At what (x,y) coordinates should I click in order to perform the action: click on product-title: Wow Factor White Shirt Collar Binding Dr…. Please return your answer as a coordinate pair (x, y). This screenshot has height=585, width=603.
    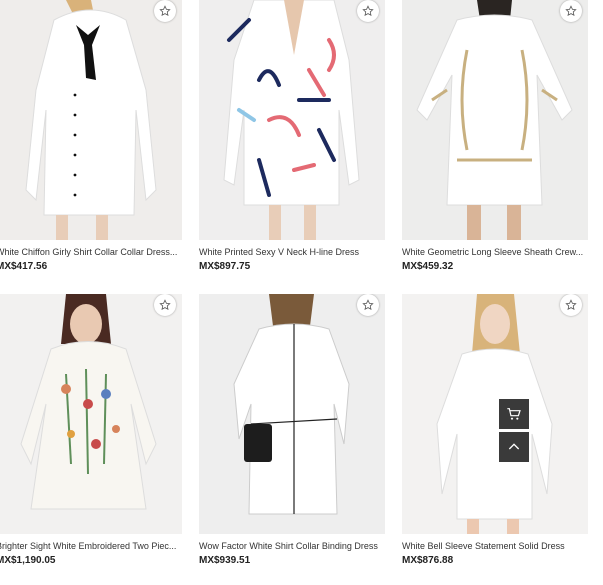
    Looking at the image, I should click on (292, 546).